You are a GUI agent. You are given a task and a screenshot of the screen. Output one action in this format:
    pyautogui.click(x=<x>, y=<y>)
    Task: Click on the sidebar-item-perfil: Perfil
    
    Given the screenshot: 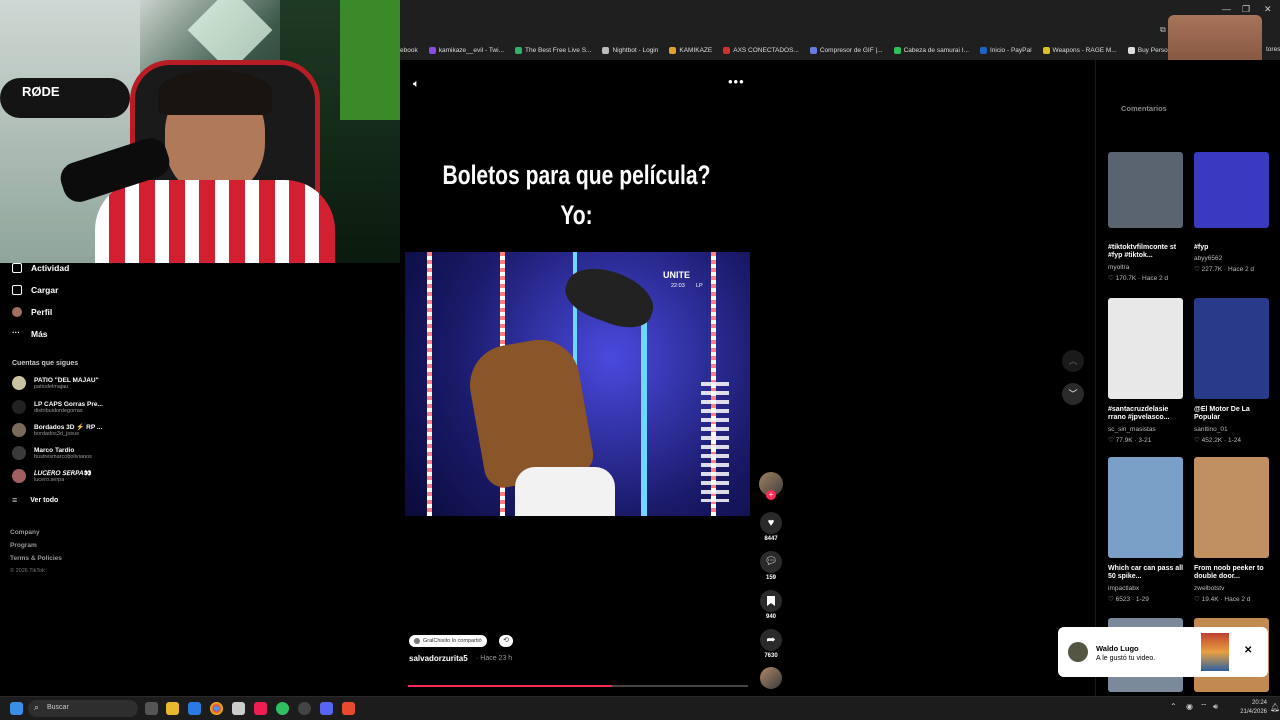 What is the action you would take?
    pyautogui.click(x=32, y=312)
    